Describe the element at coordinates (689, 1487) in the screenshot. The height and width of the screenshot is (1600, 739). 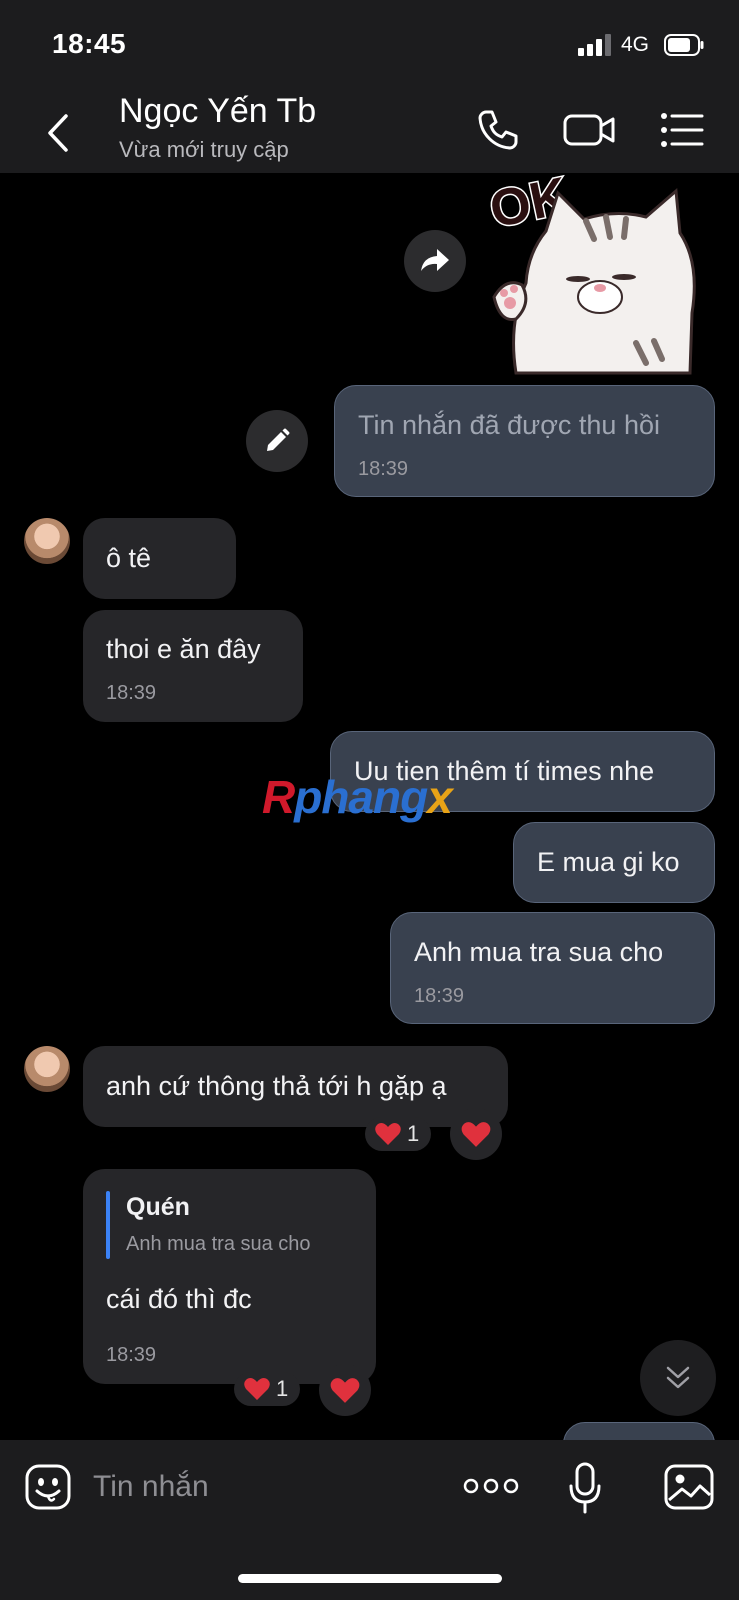
I see `image-gallery-icon` at that location.